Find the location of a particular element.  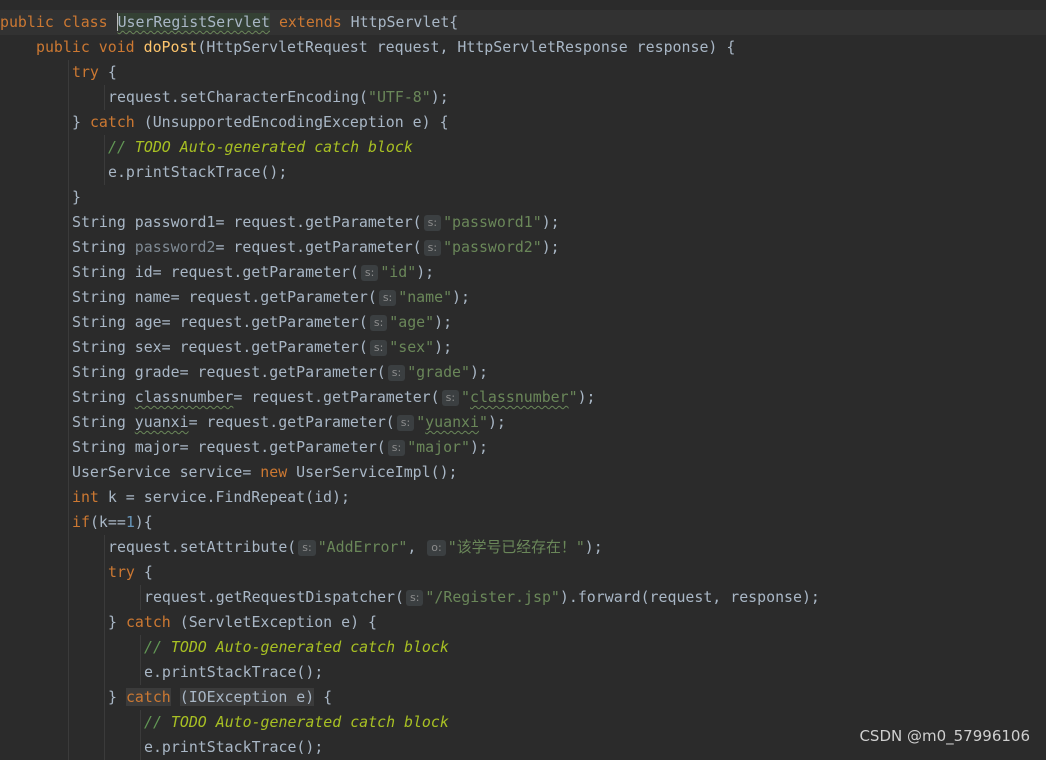

code-line: } is located at coordinates (523, 197).